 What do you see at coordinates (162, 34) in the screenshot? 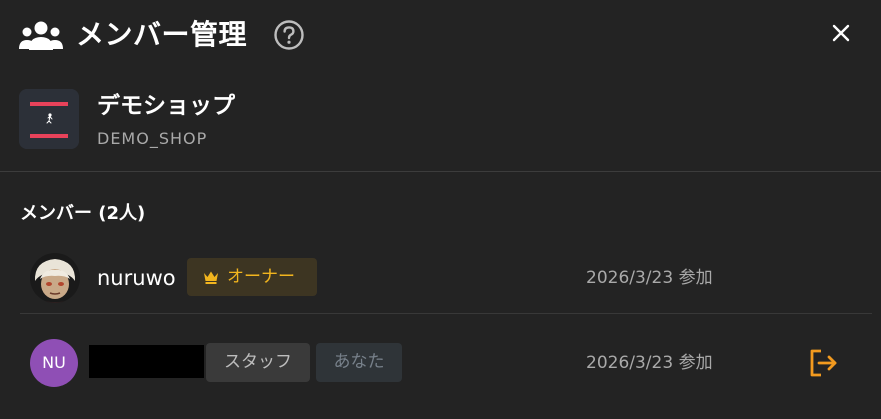
I see `page-title: メンバー管理` at bounding box center [162, 34].